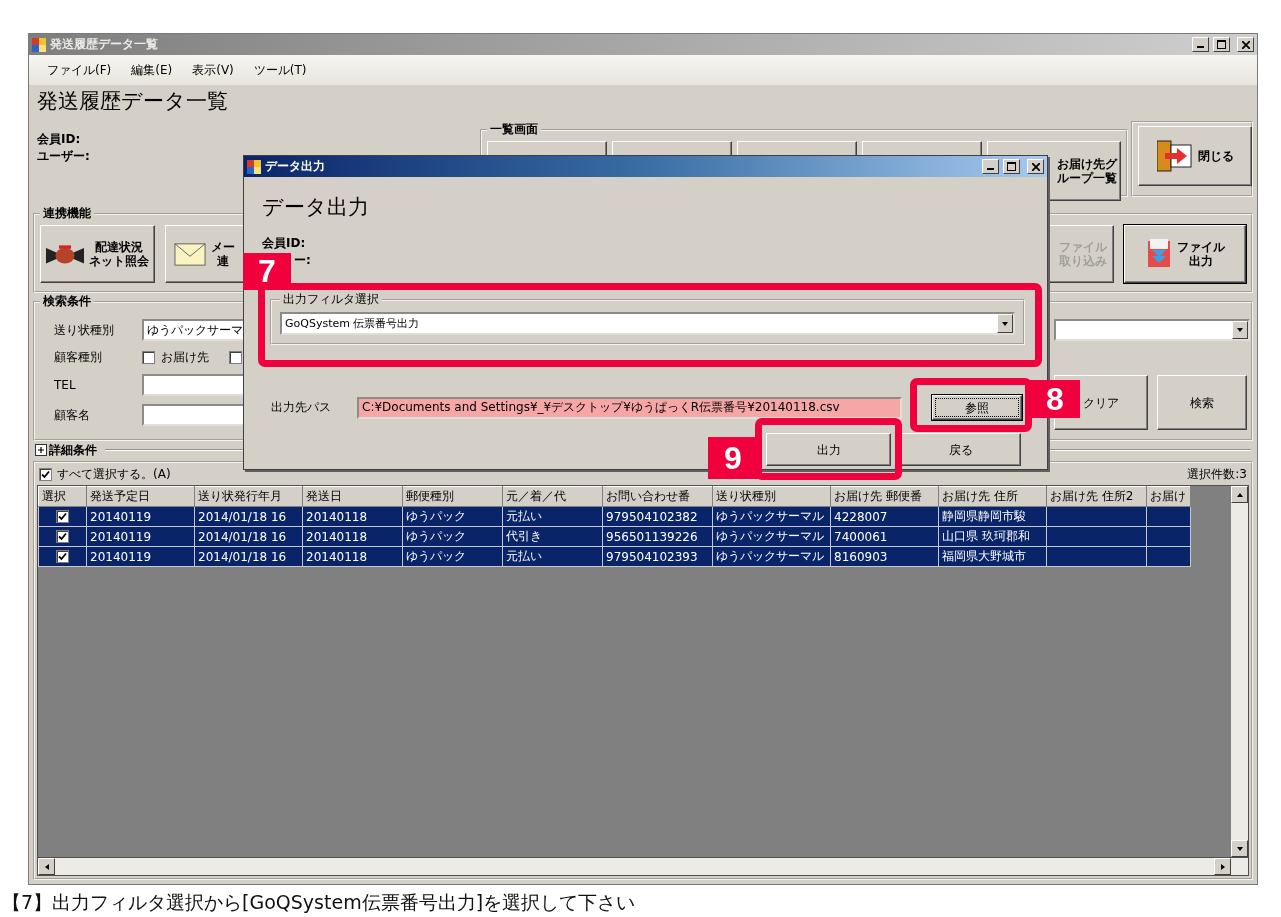 This screenshot has height=917, width=1281. What do you see at coordinates (67, 301) in the screenshot?
I see `group-label: 検索条件` at bounding box center [67, 301].